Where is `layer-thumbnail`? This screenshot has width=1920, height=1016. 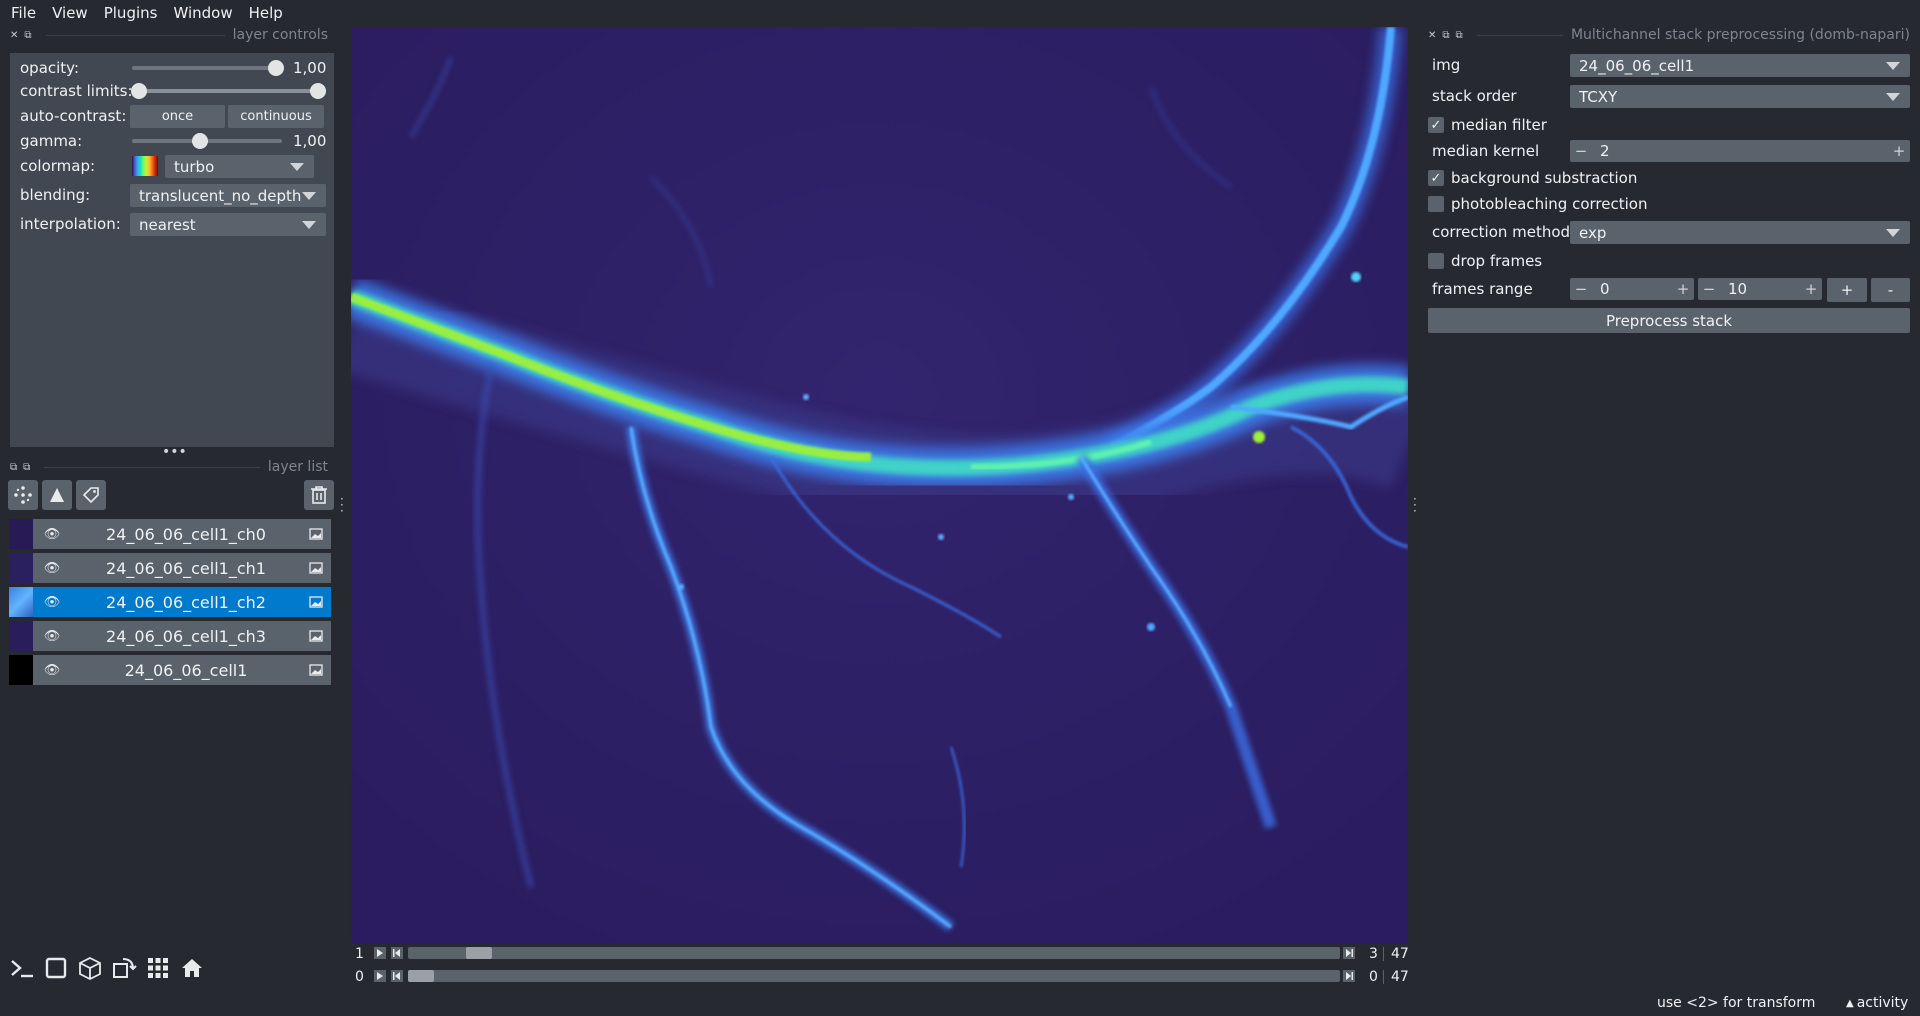 layer-thumbnail is located at coordinates (21, 602).